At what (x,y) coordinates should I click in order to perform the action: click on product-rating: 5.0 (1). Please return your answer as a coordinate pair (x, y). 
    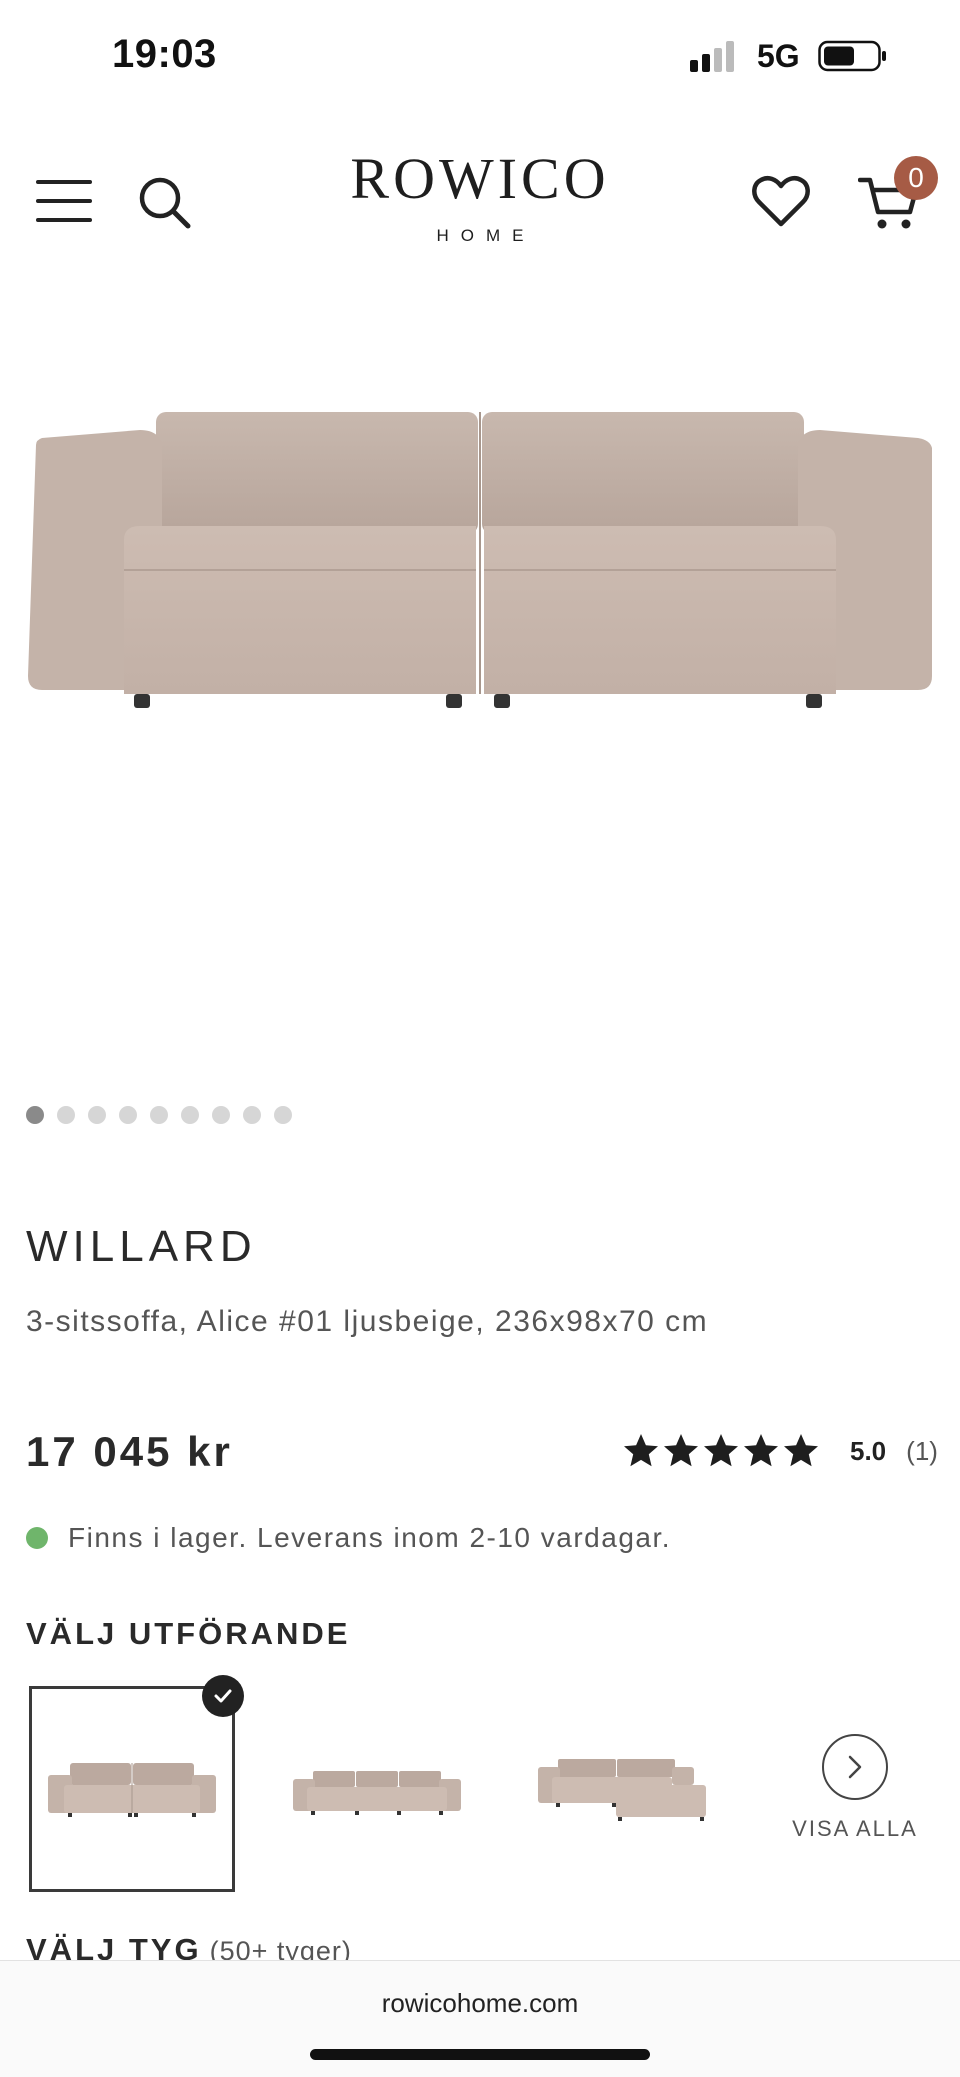
    Looking at the image, I should click on (780, 1451).